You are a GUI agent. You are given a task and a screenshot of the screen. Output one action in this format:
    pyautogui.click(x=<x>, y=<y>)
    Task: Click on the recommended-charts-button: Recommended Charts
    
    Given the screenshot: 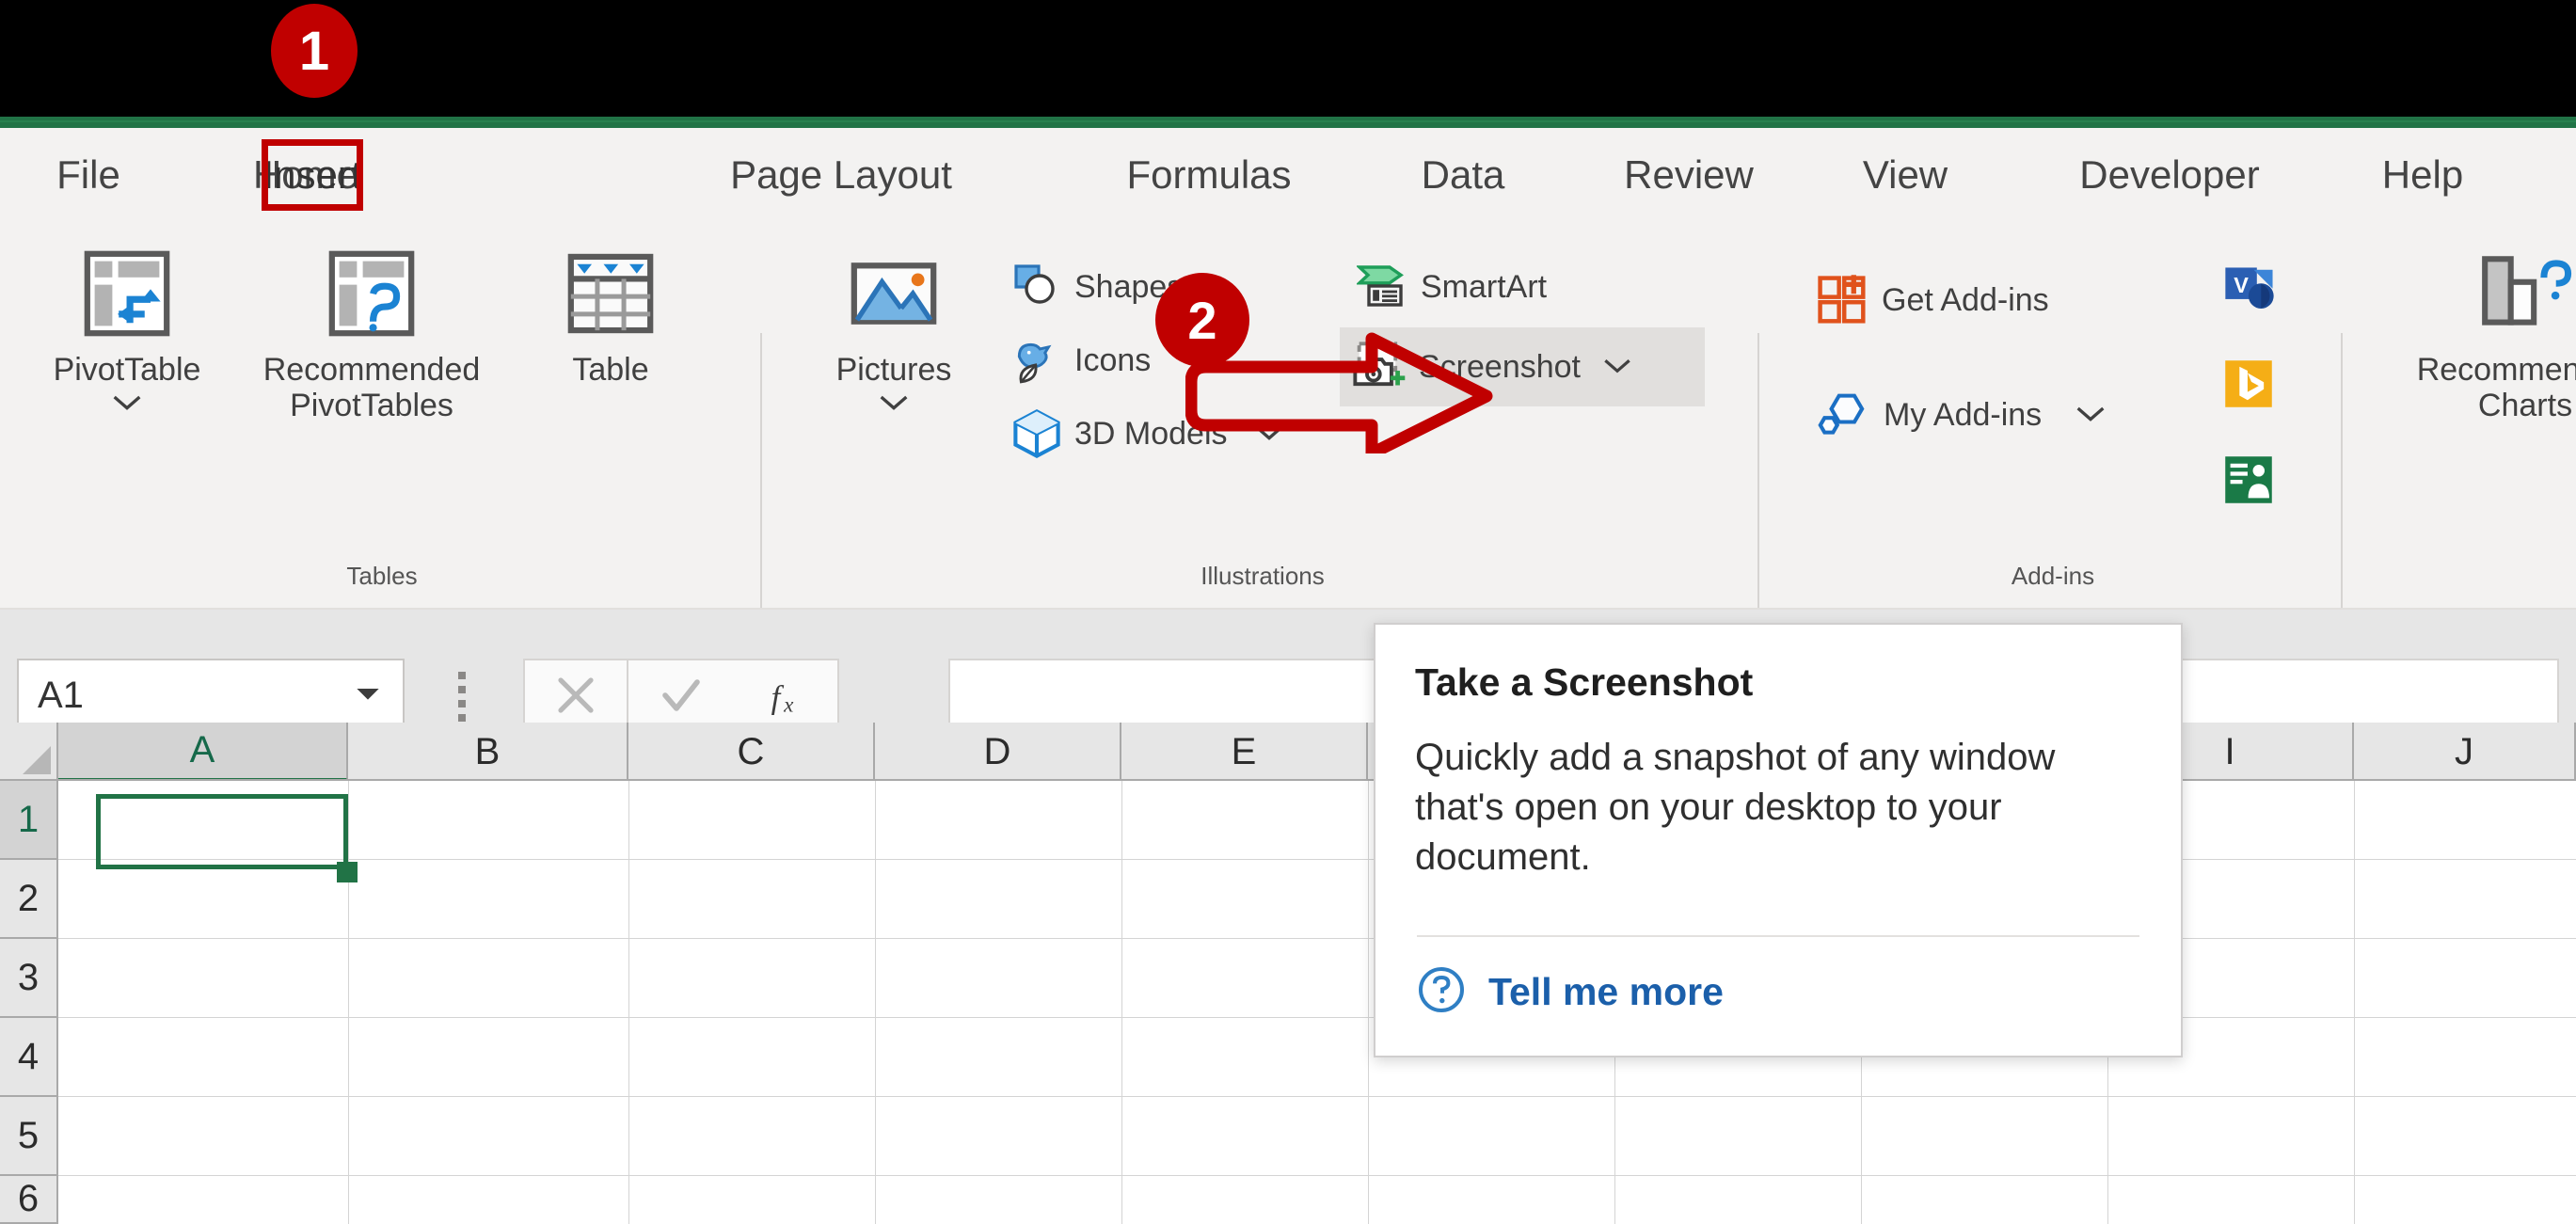 What is the action you would take?
    pyautogui.click(x=2489, y=331)
    